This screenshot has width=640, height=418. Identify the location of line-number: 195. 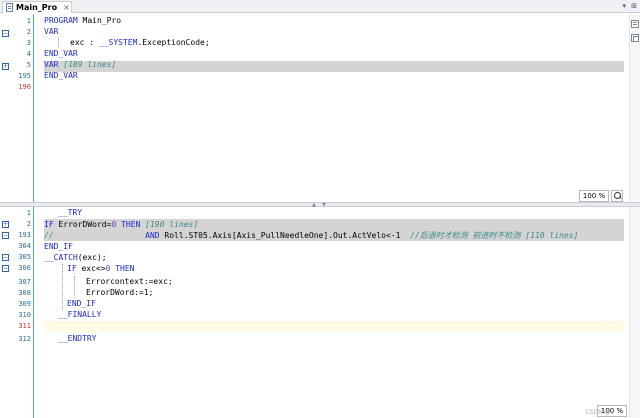
(24, 76).